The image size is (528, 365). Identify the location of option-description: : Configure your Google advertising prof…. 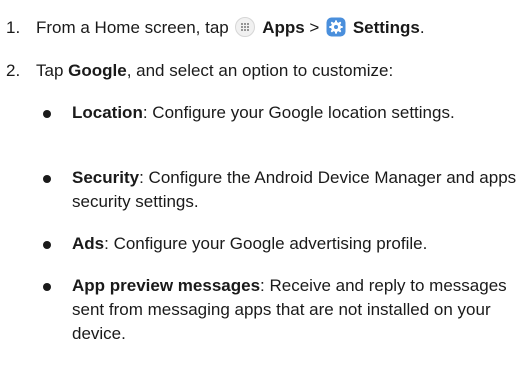
(266, 243).